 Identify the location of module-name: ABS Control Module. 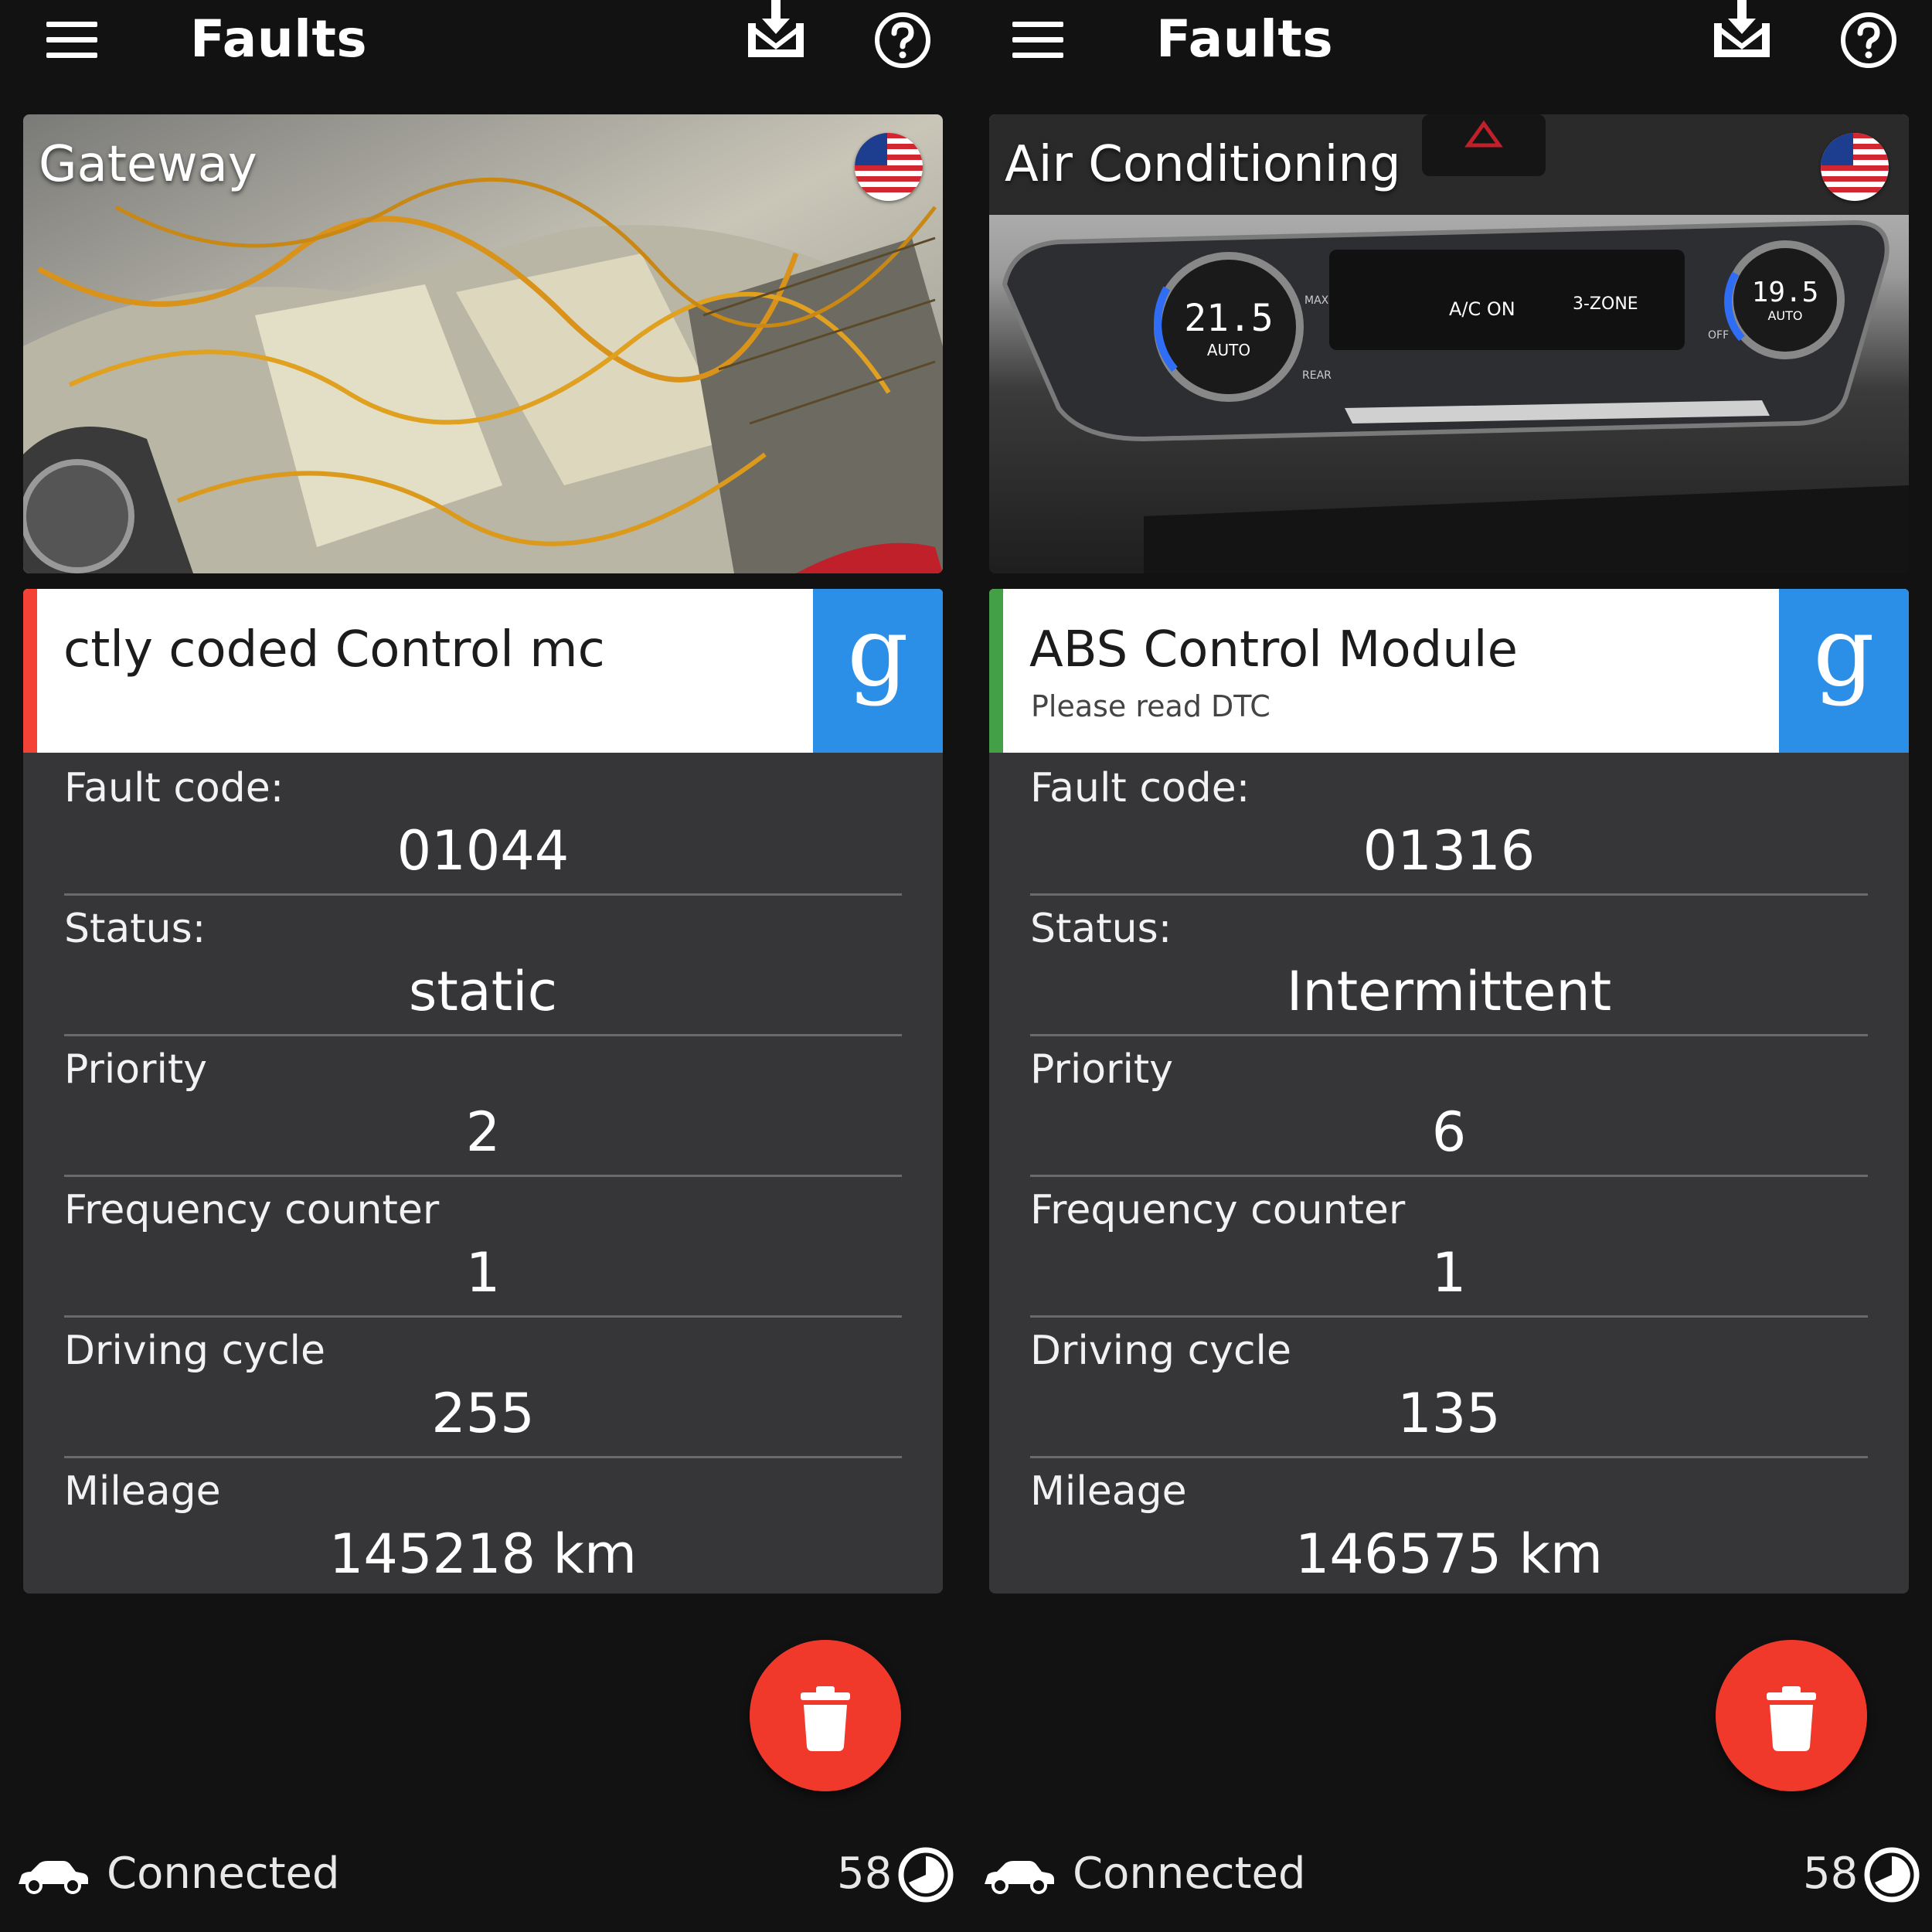
(1274, 650).